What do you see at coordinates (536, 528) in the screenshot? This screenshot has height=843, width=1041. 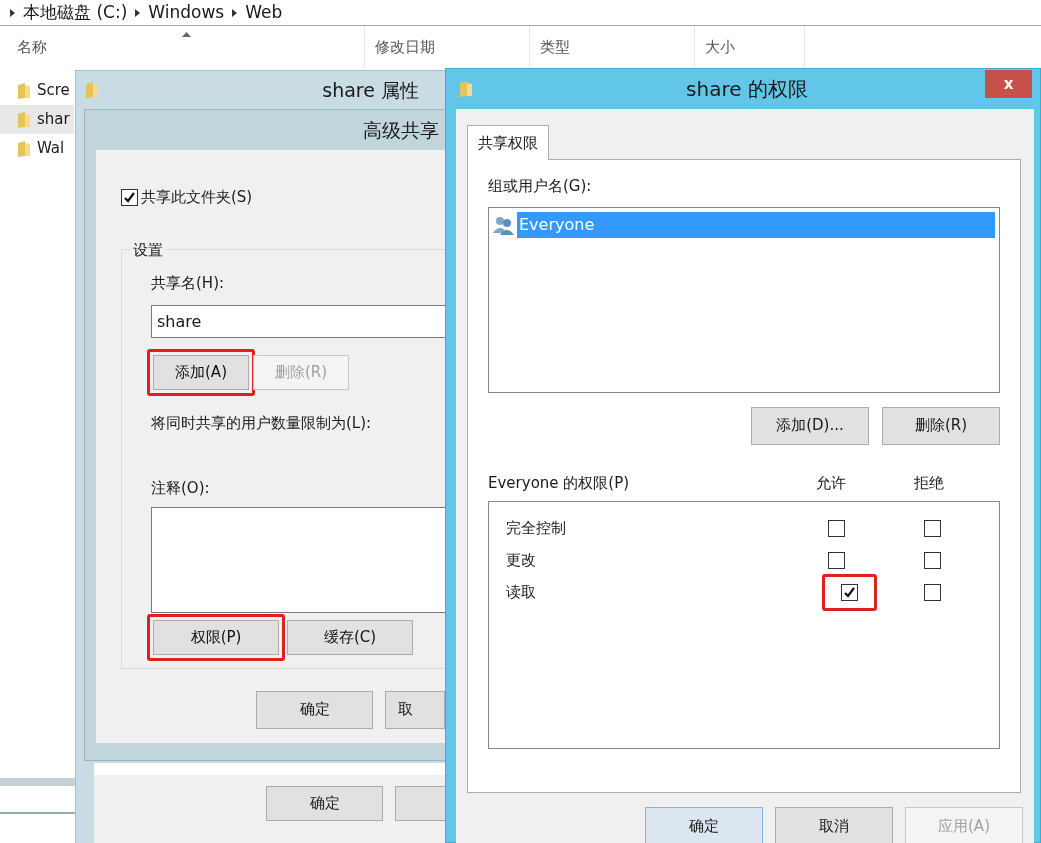 I see `permission-name: 完全控制` at bounding box center [536, 528].